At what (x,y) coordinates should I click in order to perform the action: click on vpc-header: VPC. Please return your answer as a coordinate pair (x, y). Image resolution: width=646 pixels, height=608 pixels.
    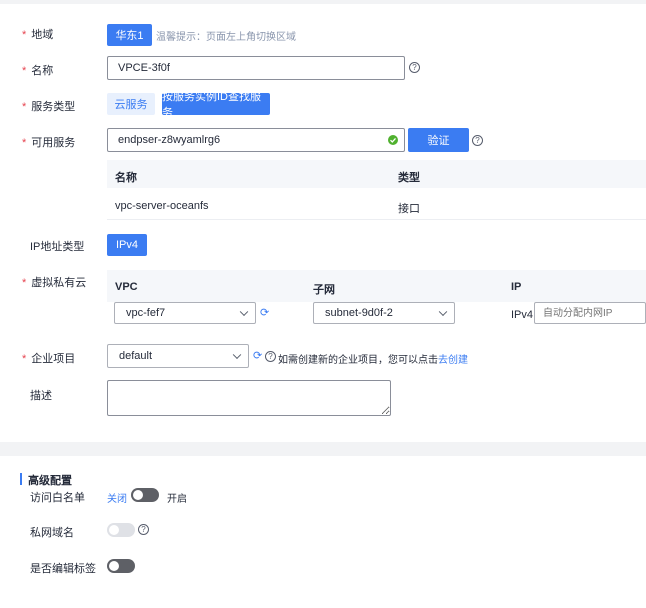
    Looking at the image, I should click on (126, 287).